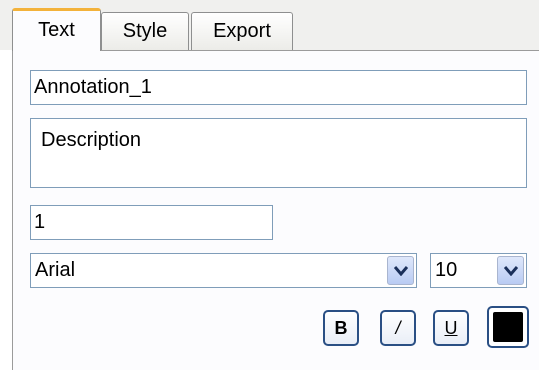 Image resolution: width=539 pixels, height=370 pixels. What do you see at coordinates (451, 328) in the screenshot?
I see `underline-button: U` at bounding box center [451, 328].